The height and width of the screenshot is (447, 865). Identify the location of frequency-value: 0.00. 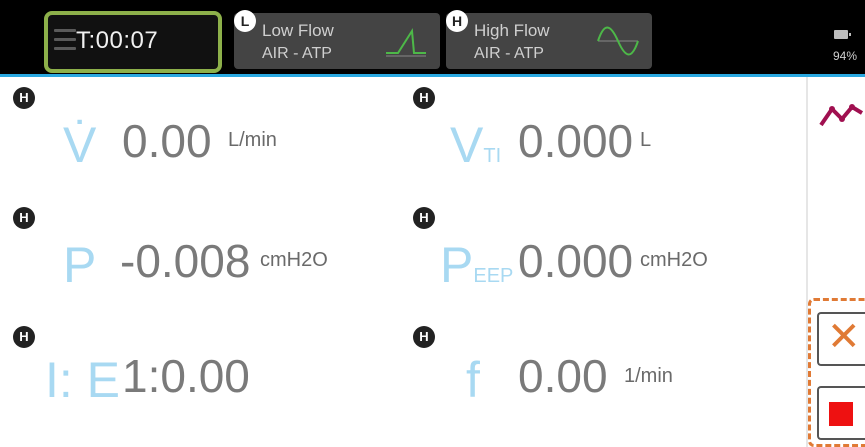
(563, 376).